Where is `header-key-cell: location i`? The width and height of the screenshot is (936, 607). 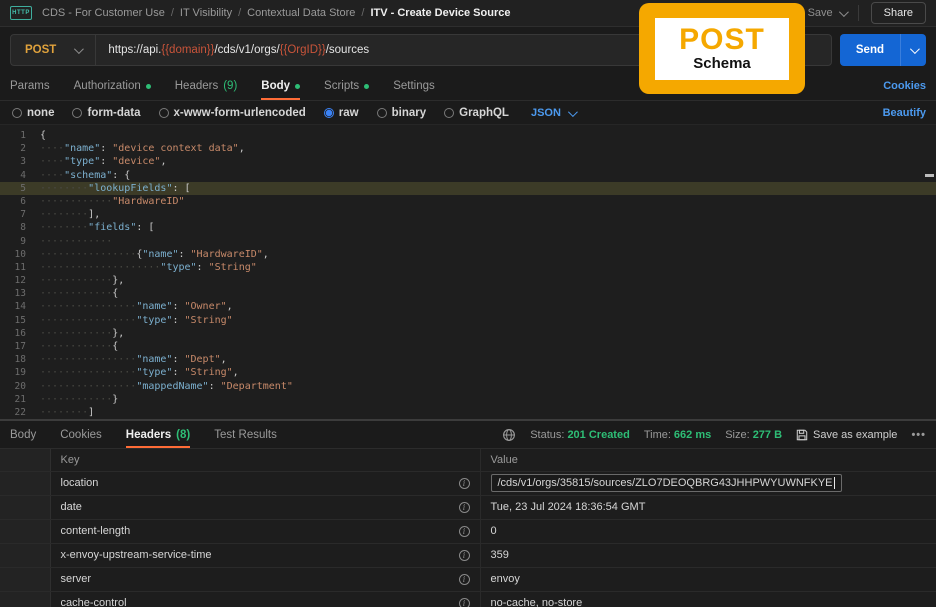 header-key-cell: location i is located at coordinates (265, 483).